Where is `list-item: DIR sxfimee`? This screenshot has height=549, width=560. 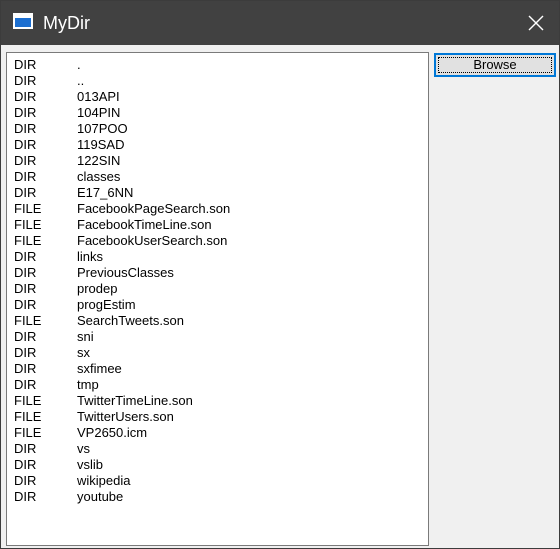 list-item: DIR sxfimee is located at coordinates (221, 369).